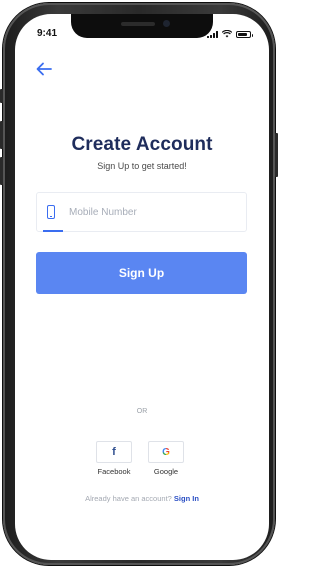 This screenshot has height=569, width=320. Describe the element at coordinates (166, 471) in the screenshot. I see `google-label: Google` at that location.